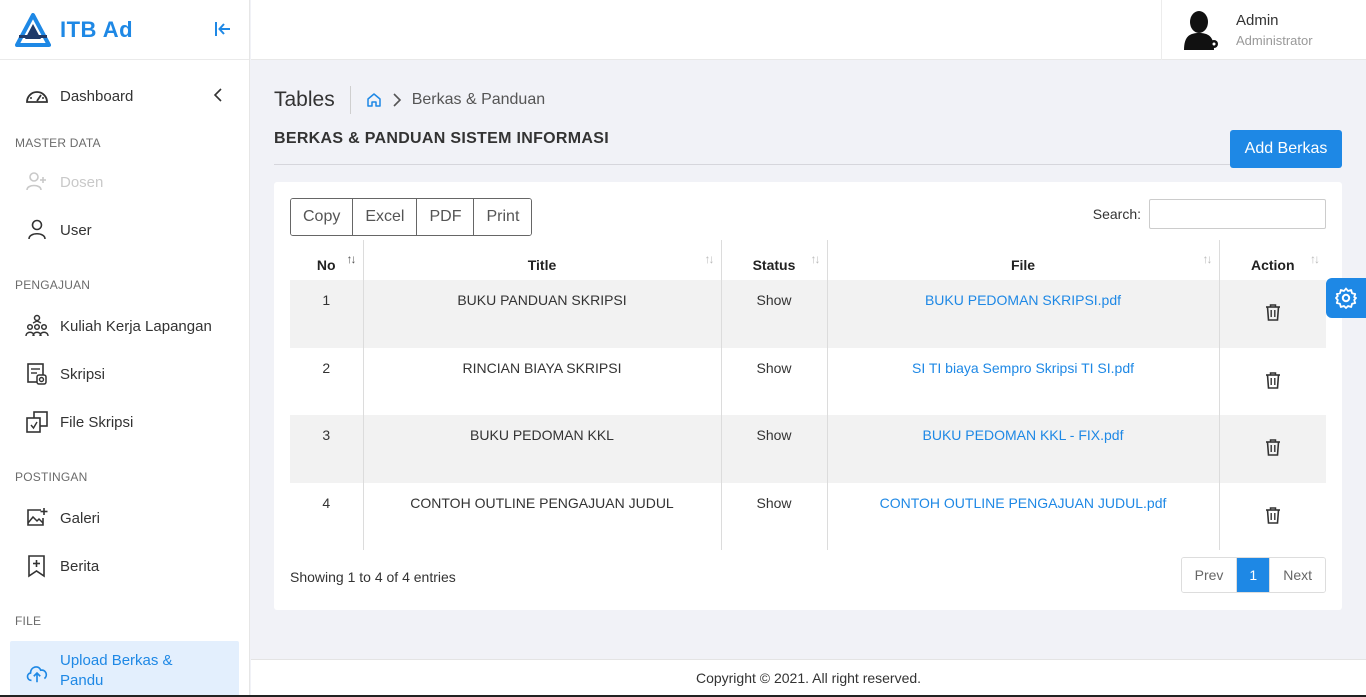  I want to click on cell-title: BUKU PEDOMAN KKL, so click(542, 449).